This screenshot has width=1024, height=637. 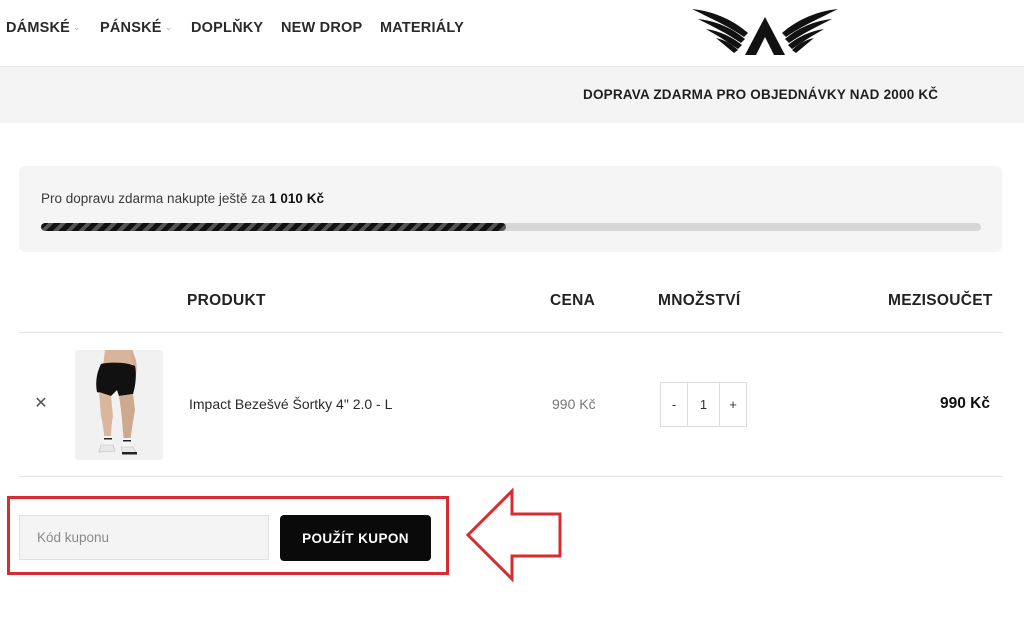 I want to click on coupon-code-input, so click(x=144, y=537).